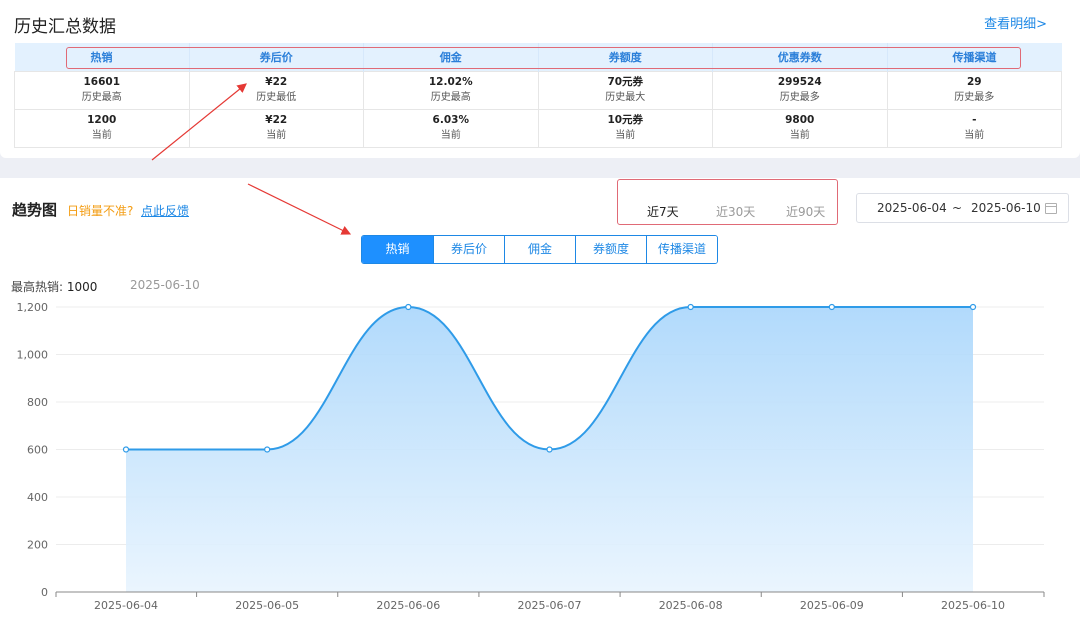  Describe the element at coordinates (251, 159) in the screenshot. I see `annotation-arrows` at that location.